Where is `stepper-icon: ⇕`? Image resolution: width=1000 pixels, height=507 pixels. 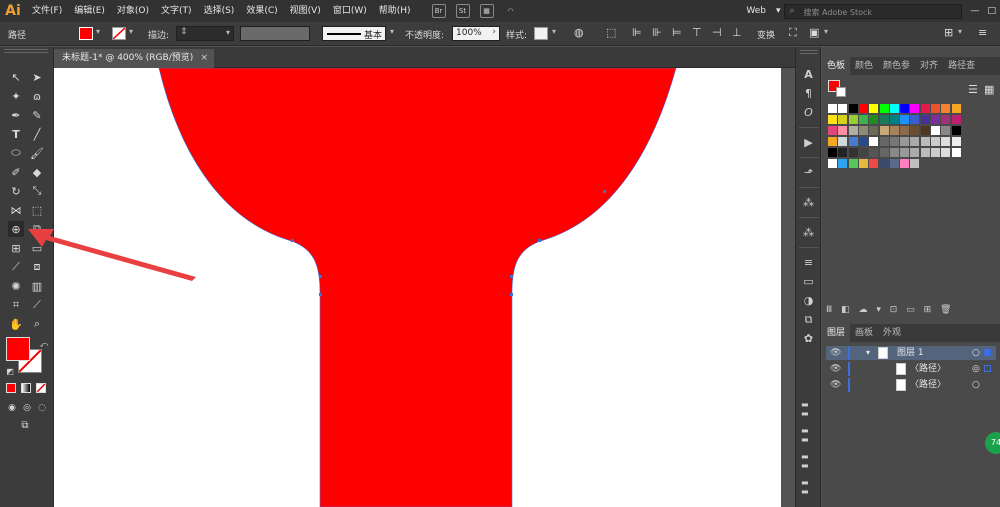
stepper-icon: ⇕ is located at coordinates (184, 32).